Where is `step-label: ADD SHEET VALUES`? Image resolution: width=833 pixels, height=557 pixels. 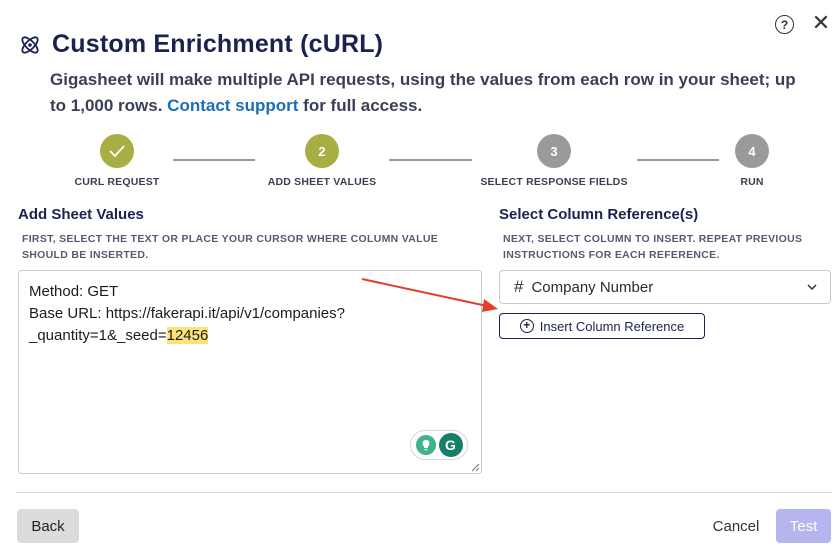 step-label: ADD SHEET VALUES is located at coordinates (322, 182).